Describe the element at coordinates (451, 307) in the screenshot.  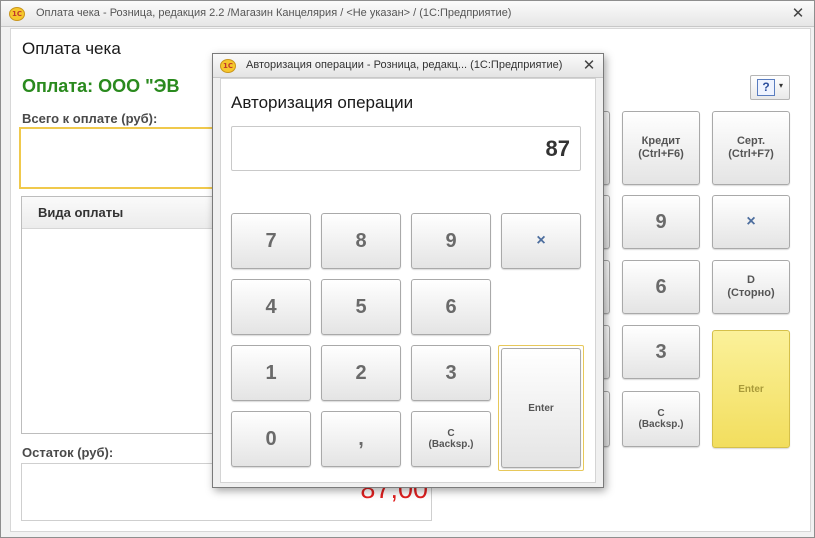
I see `key-6: 6` at that location.